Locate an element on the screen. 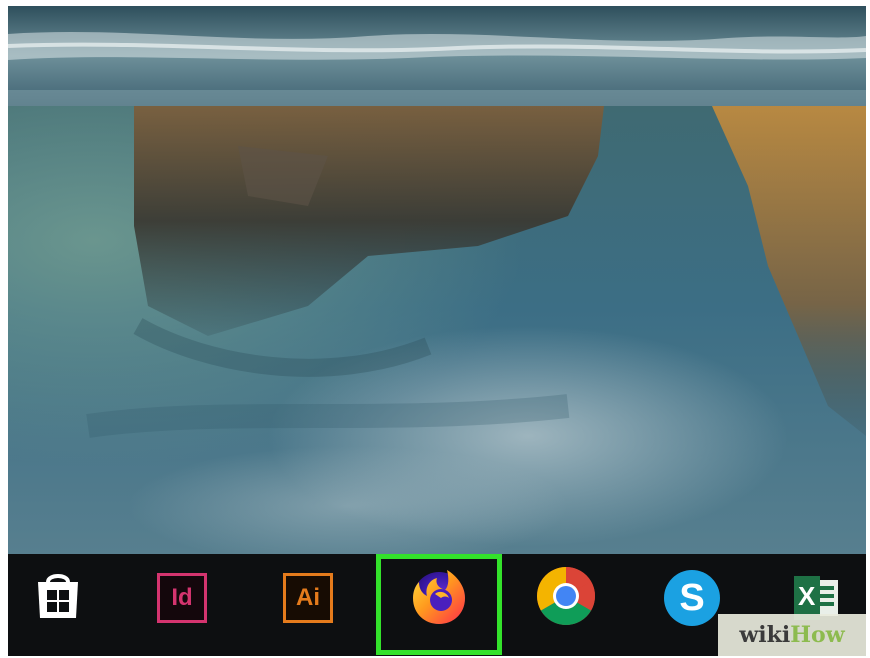 This screenshot has height=658, width=870. taskbar-item-indesign: Id is located at coordinates (182, 598).